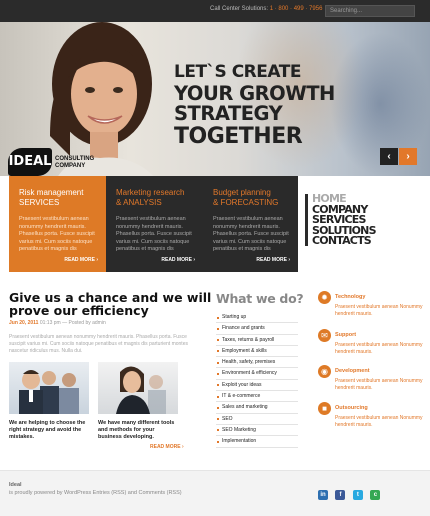 Image resolution: width=430 pixels, height=516 pixels. I want to click on feature-subtitle-2: & ANALYSIS, so click(139, 202).